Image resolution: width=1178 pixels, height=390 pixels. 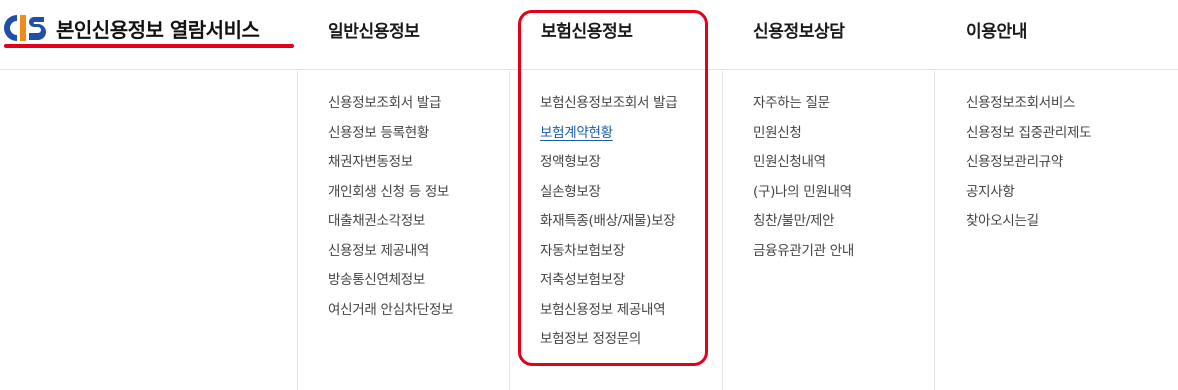 I want to click on submenu-link-telecom-delinquency: 방송통신연체정보, so click(x=376, y=280).